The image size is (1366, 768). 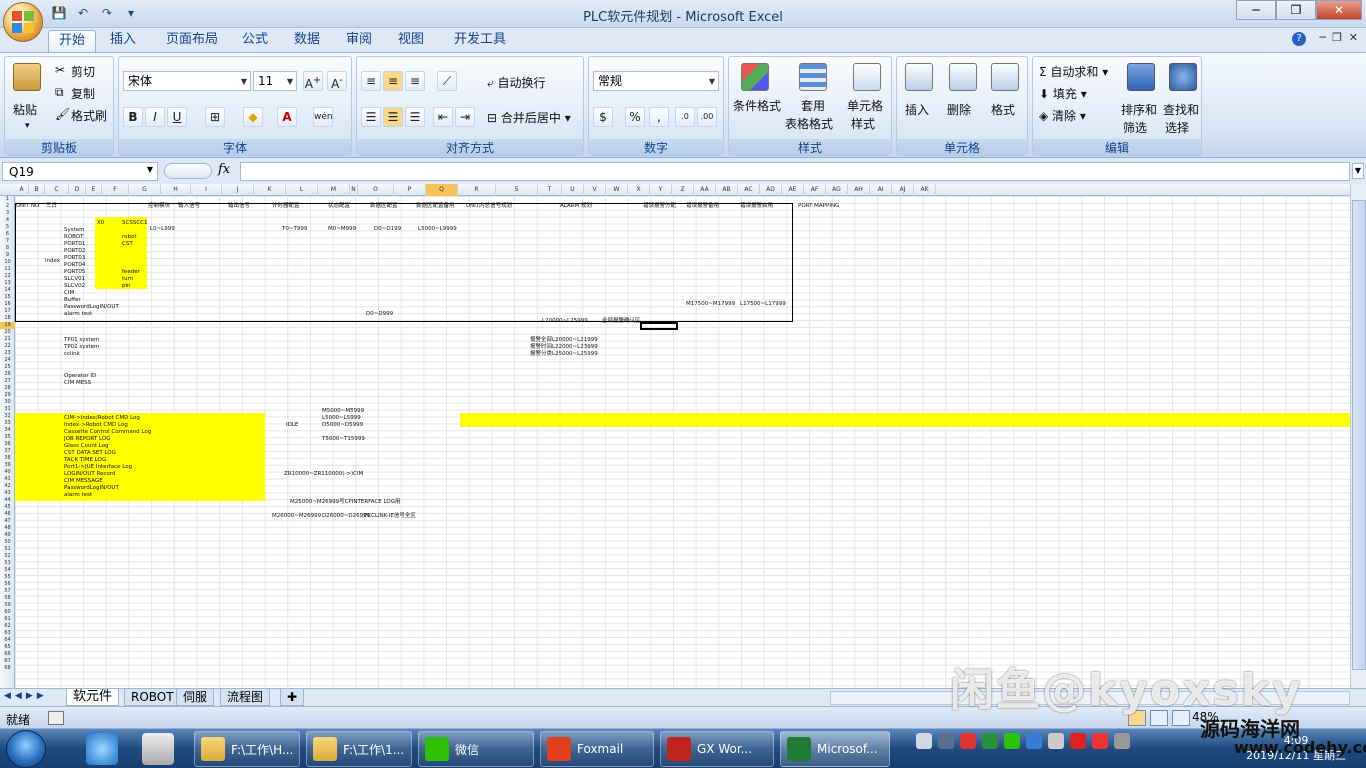 I want to click on row-header: 43, so click(x=7, y=493).